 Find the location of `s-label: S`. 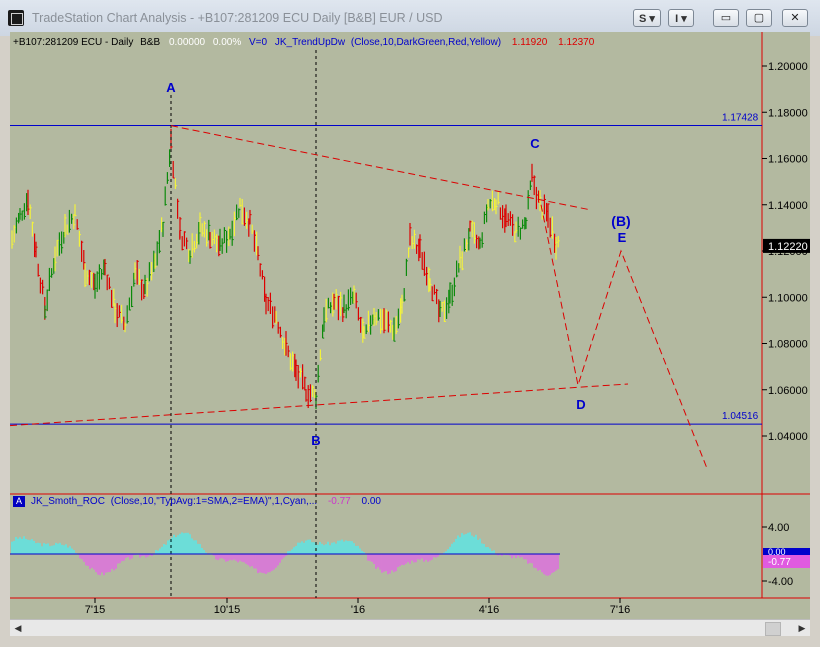

s-label: S is located at coordinates (643, 19).